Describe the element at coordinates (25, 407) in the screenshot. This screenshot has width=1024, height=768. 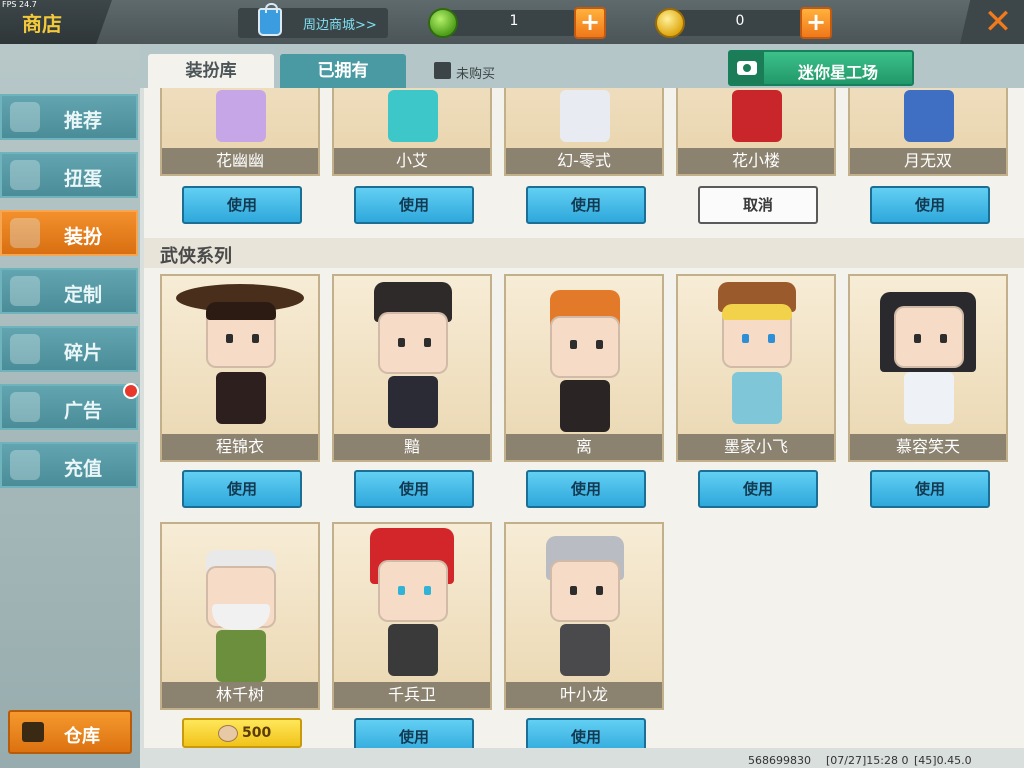
I see `gift-icon` at that location.